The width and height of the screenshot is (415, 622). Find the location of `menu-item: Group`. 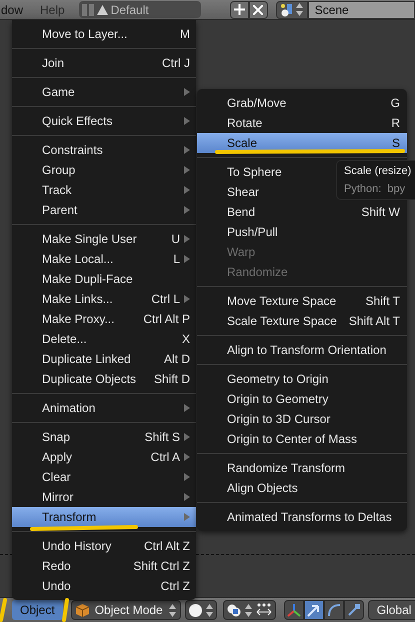

menu-item: Group is located at coordinates (104, 170).